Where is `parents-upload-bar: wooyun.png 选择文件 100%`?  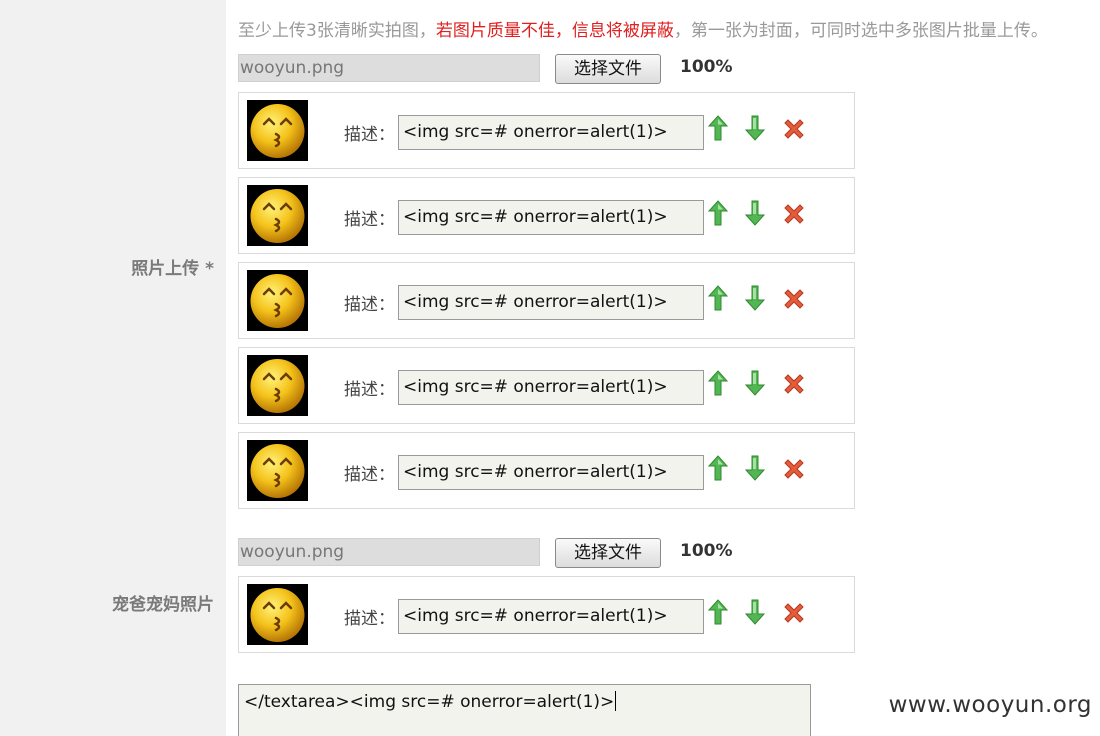
parents-upload-bar: wooyun.png 选择文件 100% is located at coordinates (498, 553).